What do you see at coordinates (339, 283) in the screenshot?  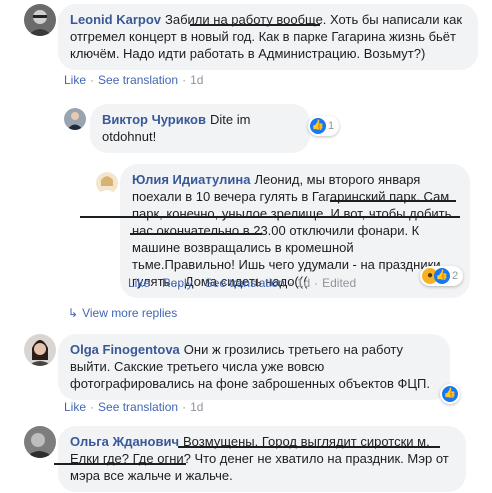 I see `edited-label: Edited` at bounding box center [339, 283].